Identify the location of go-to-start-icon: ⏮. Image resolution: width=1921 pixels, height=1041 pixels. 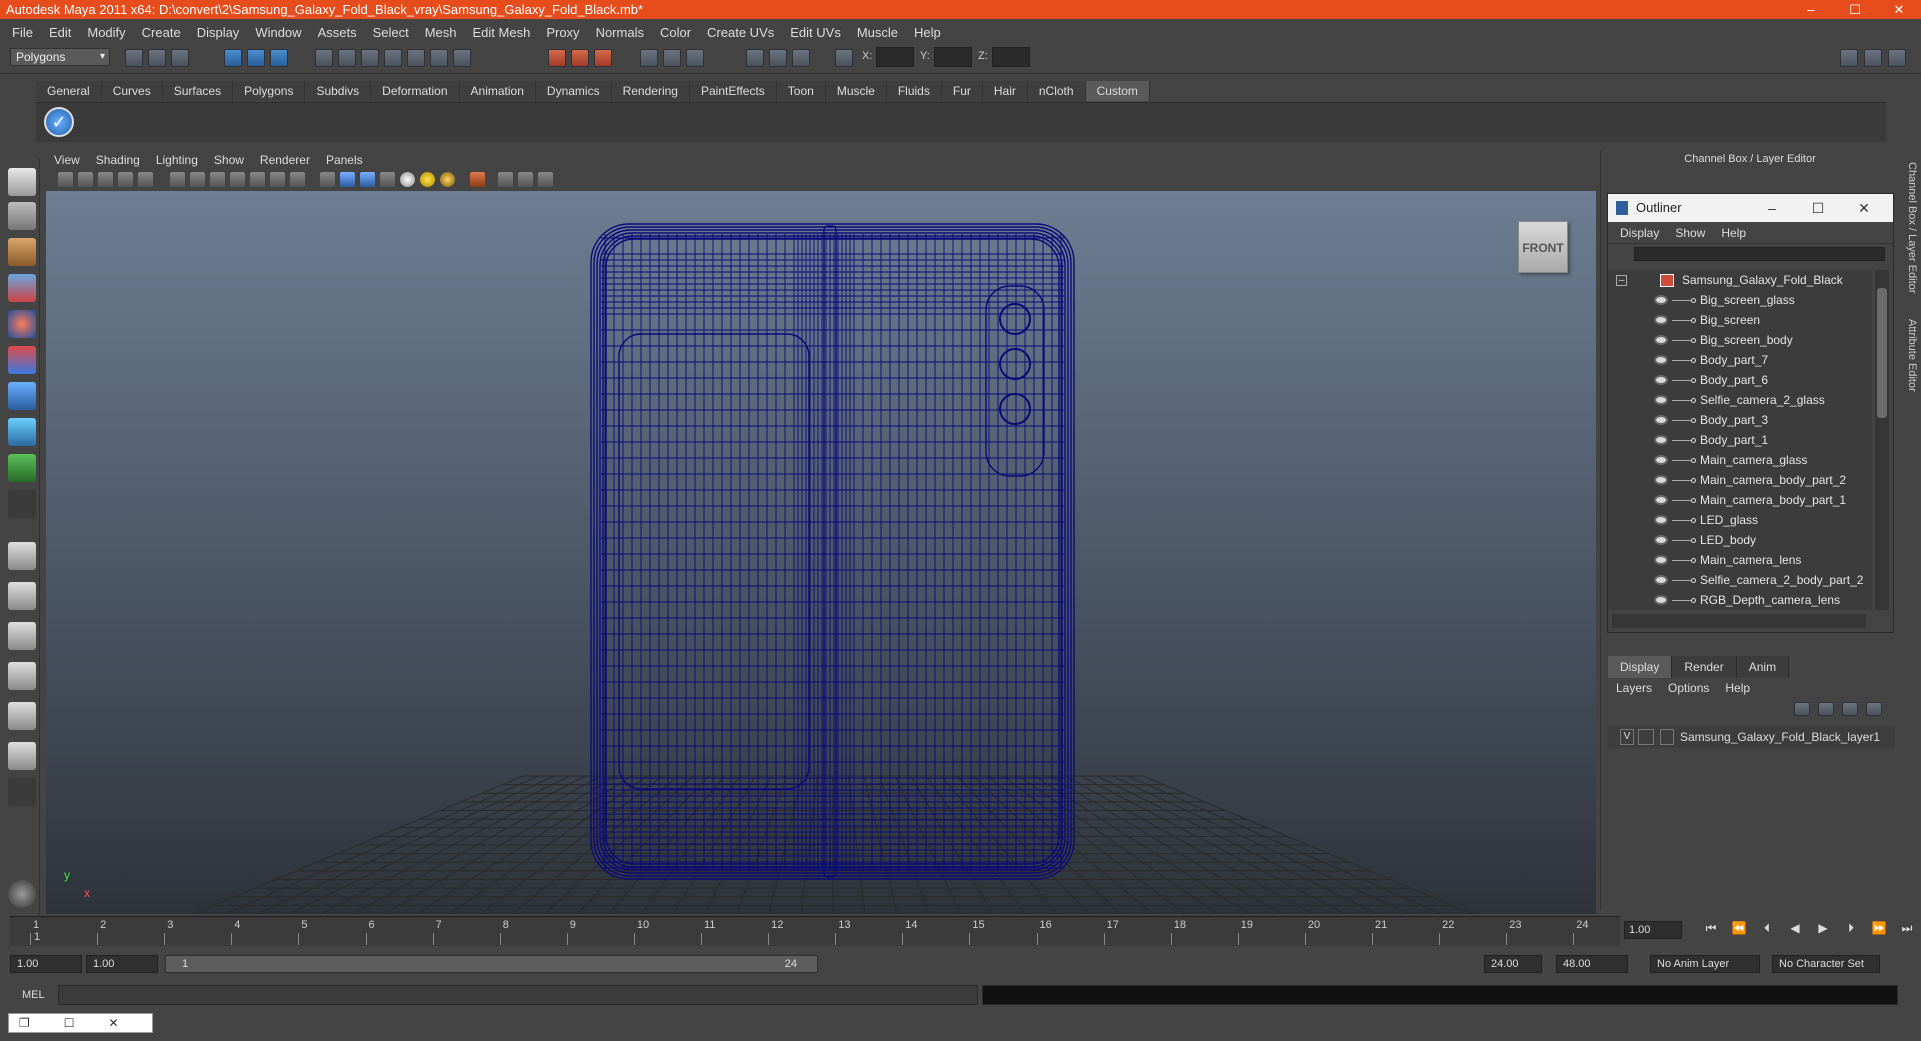
(1711, 930).